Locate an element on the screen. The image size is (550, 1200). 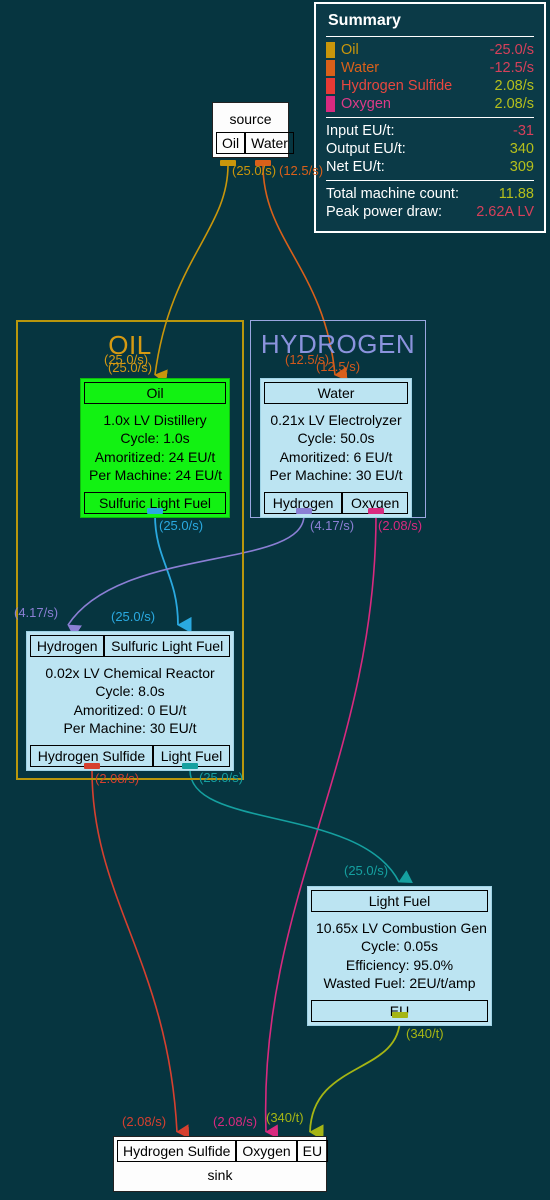
summary-item-label: Oxygen is located at coordinates (366, 104).